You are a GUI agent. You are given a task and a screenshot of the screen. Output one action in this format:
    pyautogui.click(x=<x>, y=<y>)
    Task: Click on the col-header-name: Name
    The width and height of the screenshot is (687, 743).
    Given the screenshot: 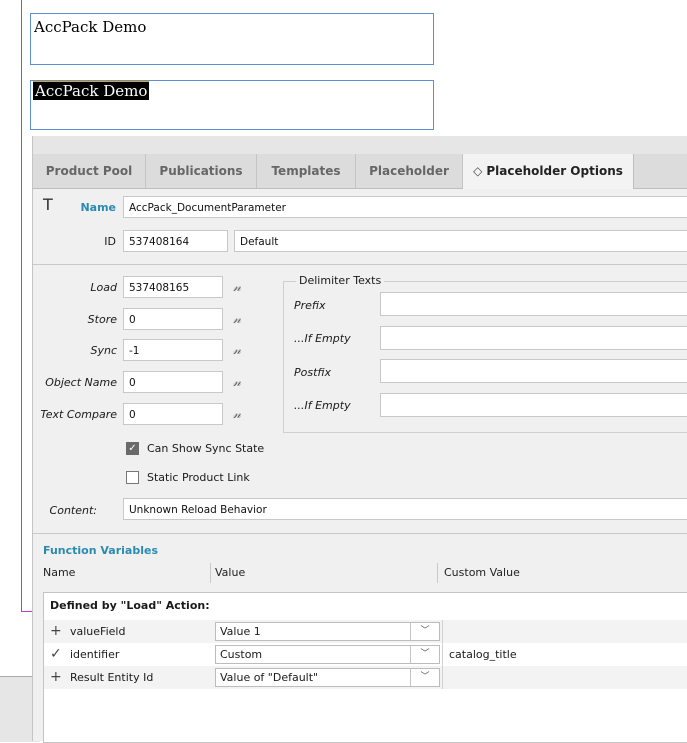 What is the action you would take?
    pyautogui.click(x=59, y=572)
    